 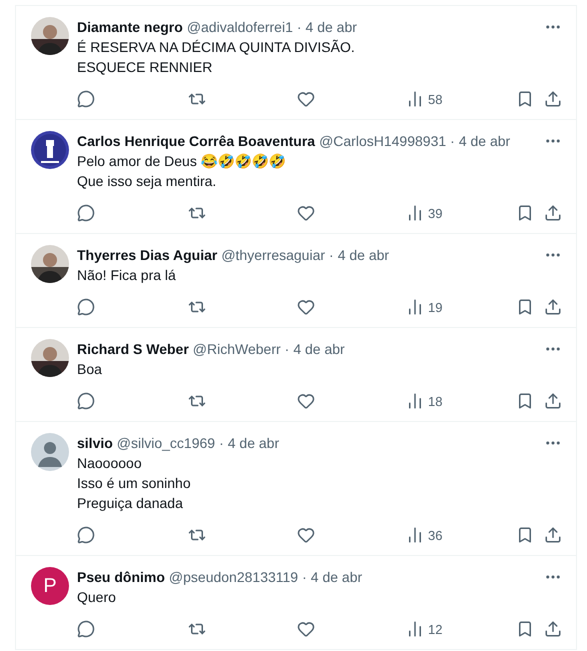 I want to click on author-name: silvio, so click(x=95, y=443).